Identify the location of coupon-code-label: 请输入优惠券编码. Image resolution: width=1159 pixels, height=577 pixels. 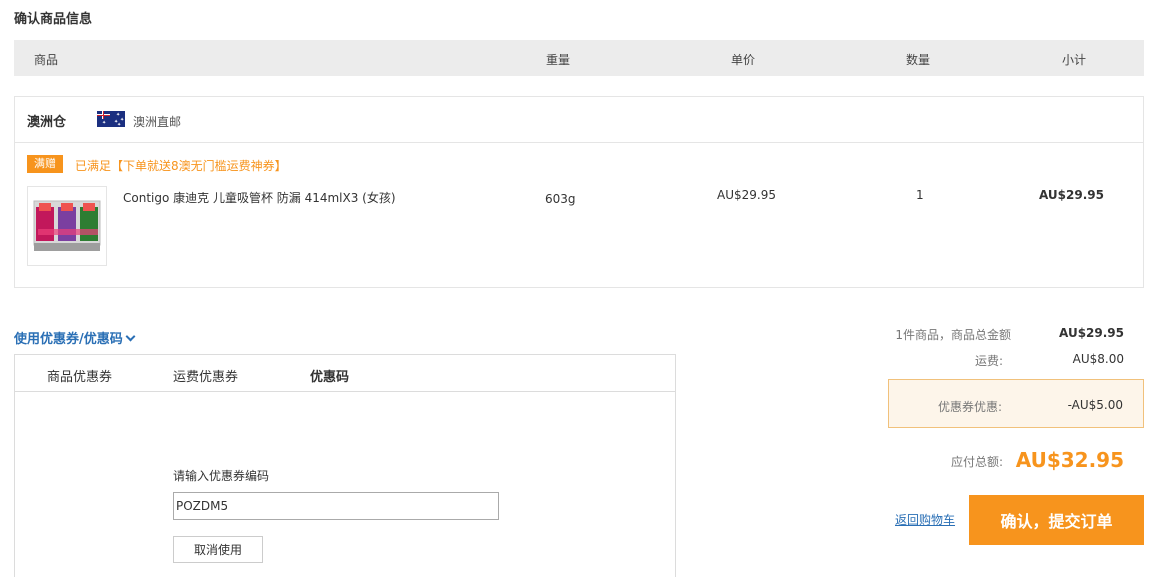
(221, 476).